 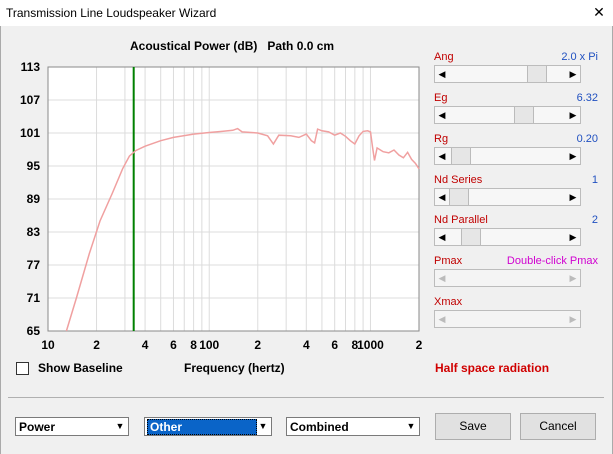 I want to click on control-xmax: Xmax ◀ ▶, so click(x=516, y=313).